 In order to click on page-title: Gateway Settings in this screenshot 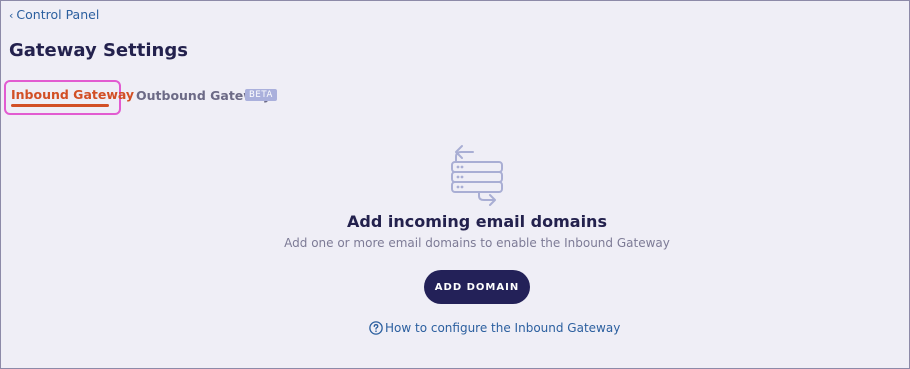, I will do `click(98, 50)`.